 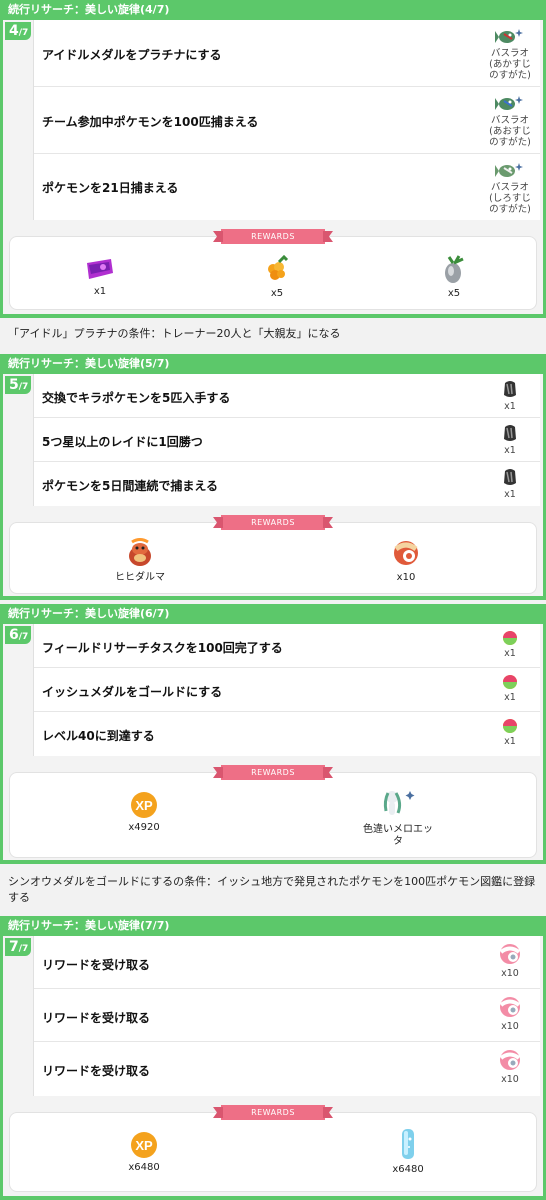 What do you see at coordinates (89, 363) in the screenshot?
I see `section-title: 続行リサーチ：美しい旋律(5/7)` at bounding box center [89, 363].